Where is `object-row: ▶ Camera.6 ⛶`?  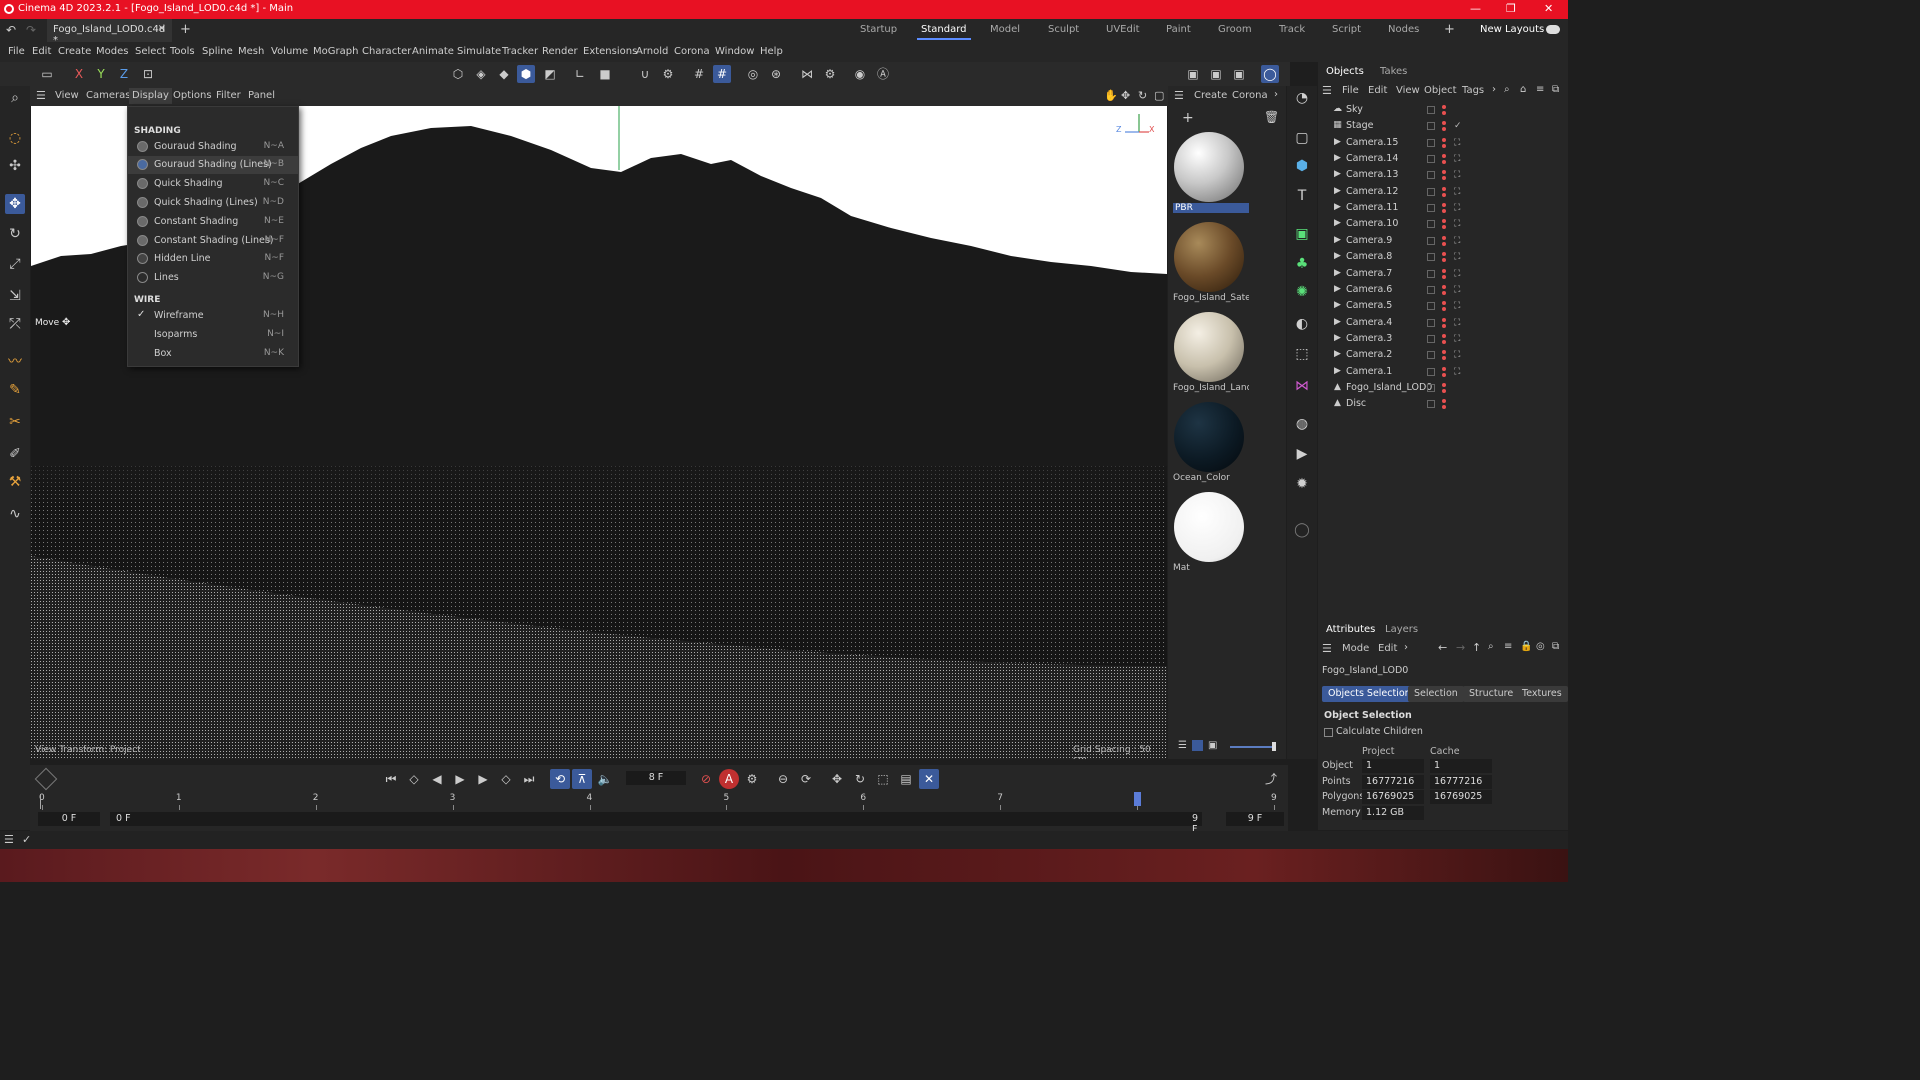
object-row: ▶ Camera.6 ⛶ is located at coordinates (1443, 290).